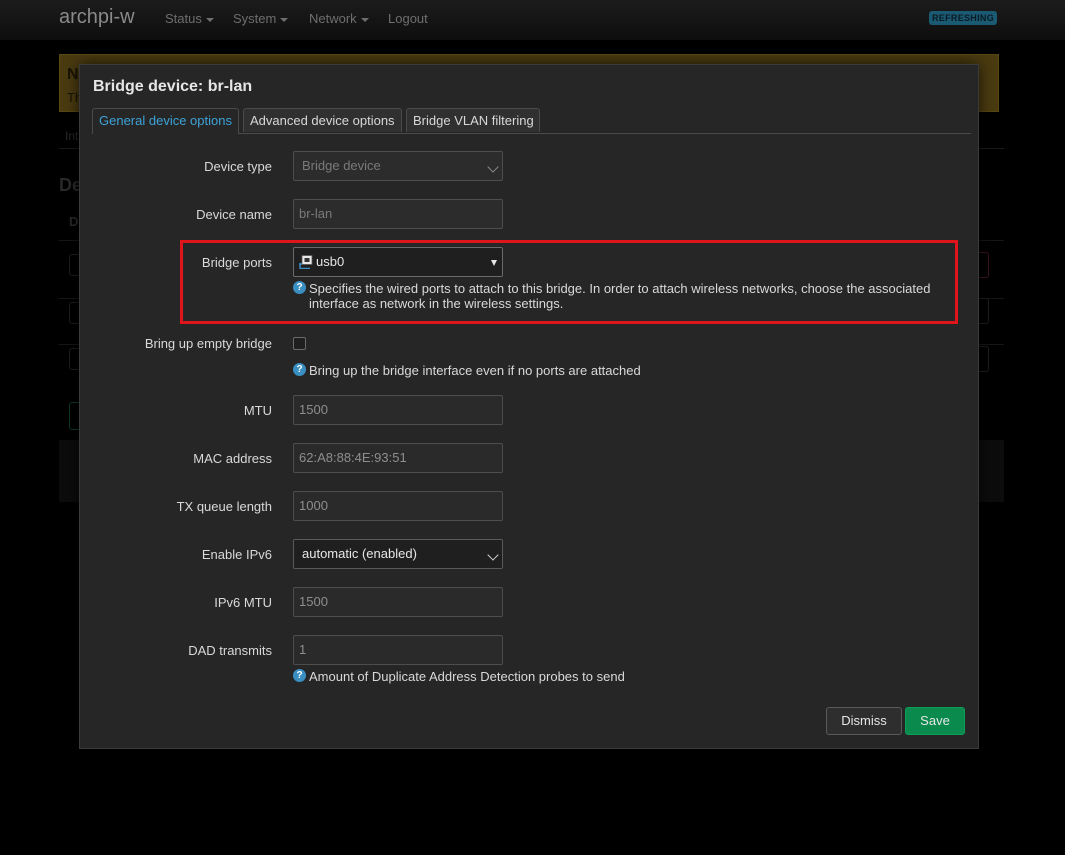 The width and height of the screenshot is (1065, 855). Describe the element at coordinates (189, 18) in the screenshot. I see `nav-status: Status` at that location.